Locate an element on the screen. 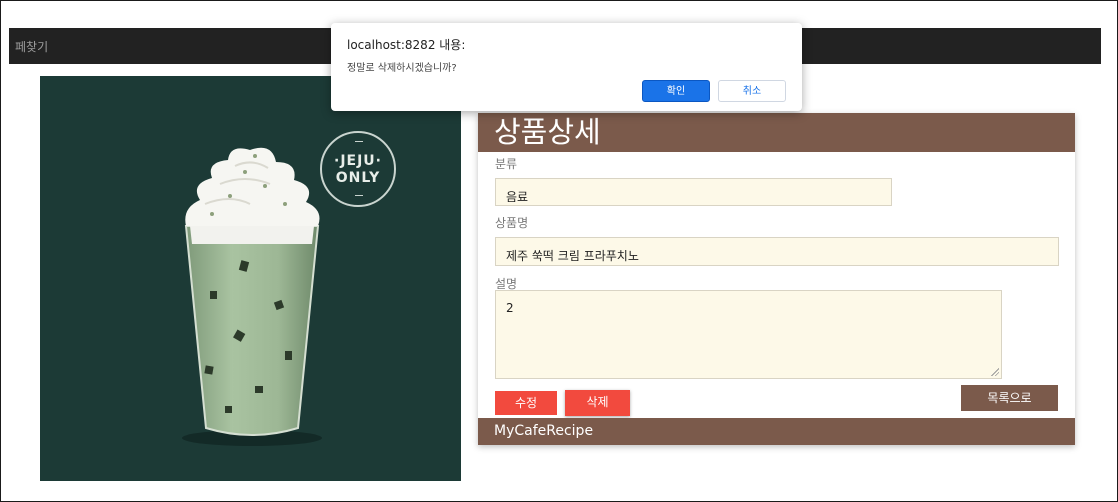 The height and width of the screenshot is (502, 1118). dialog-cancel-button: 취소 is located at coordinates (752, 91).